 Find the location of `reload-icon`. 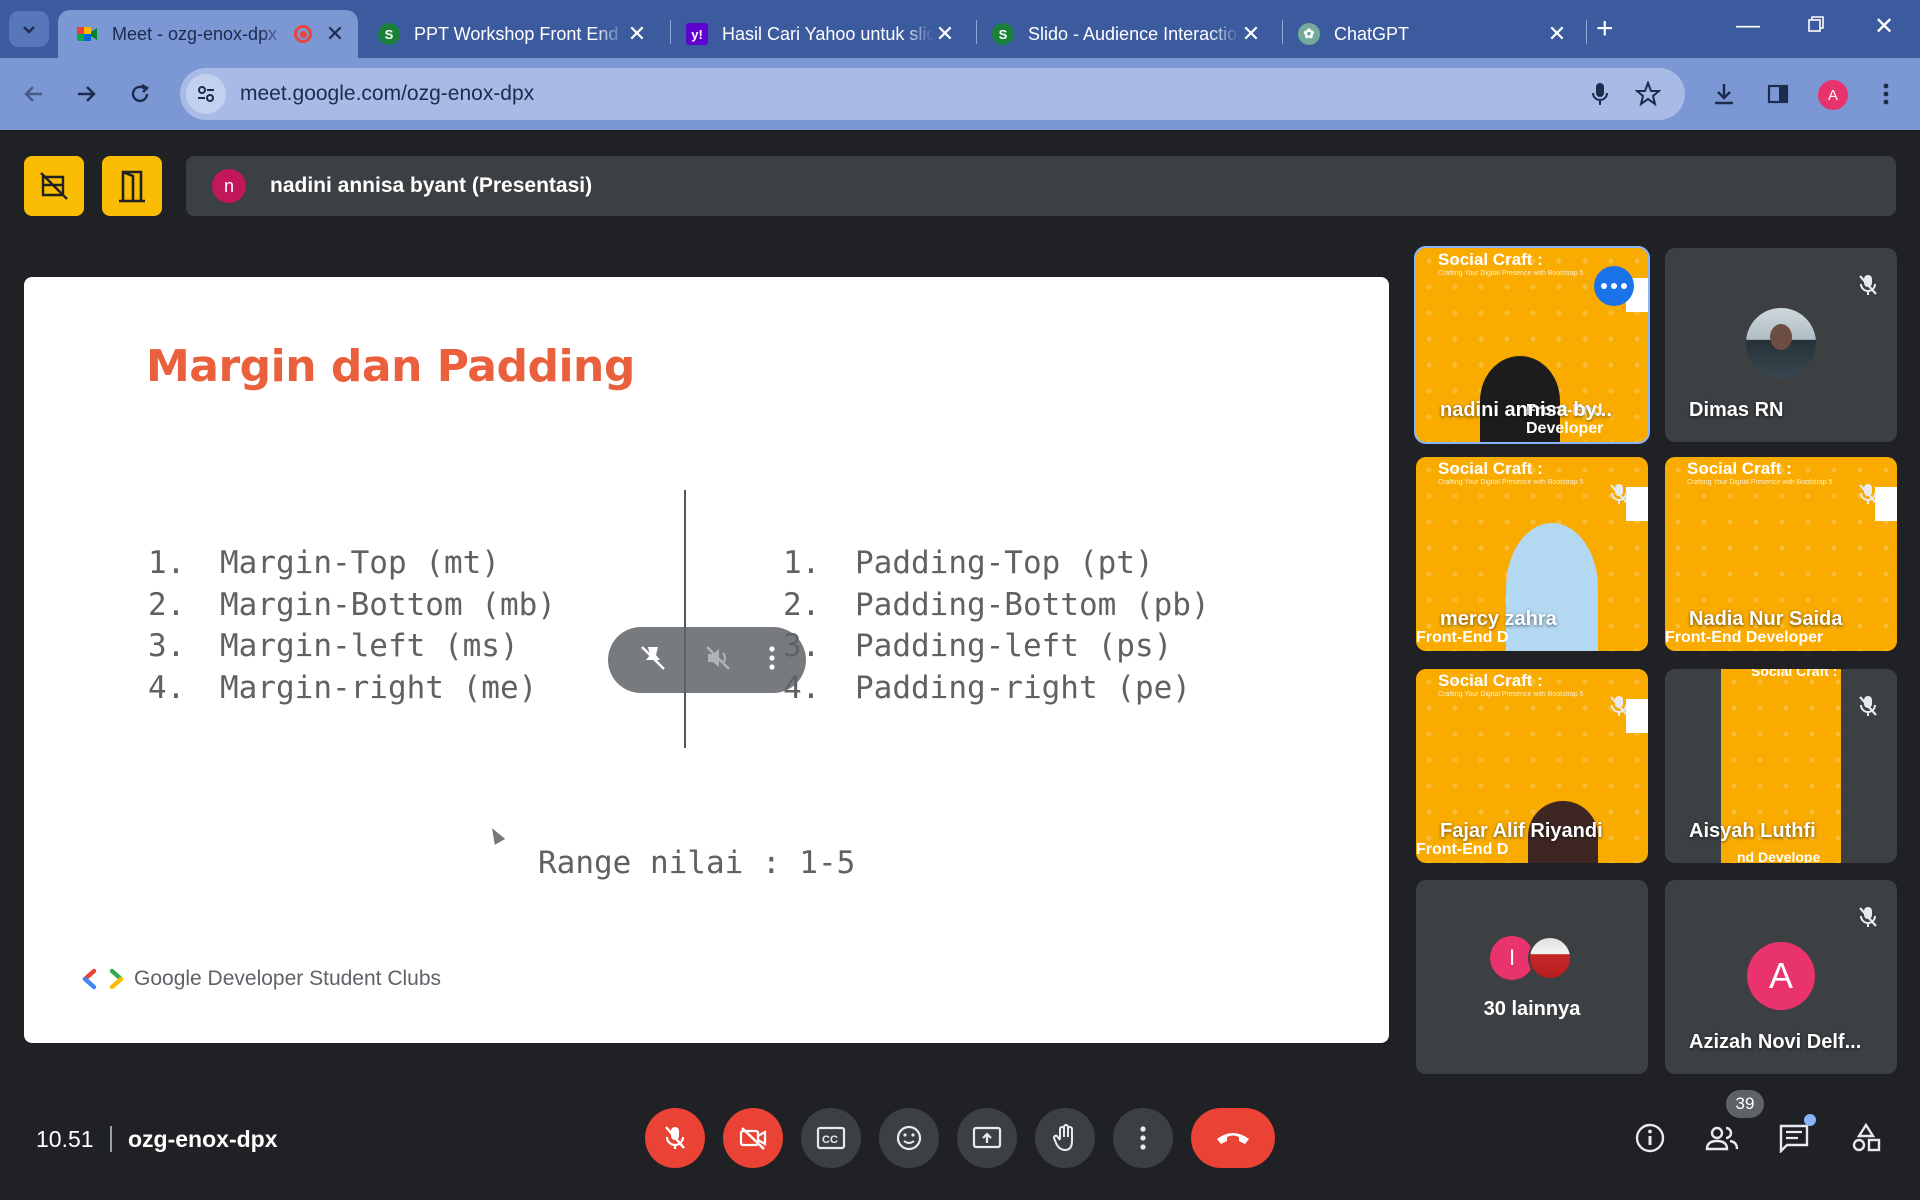

reload-icon is located at coordinates (140, 93).